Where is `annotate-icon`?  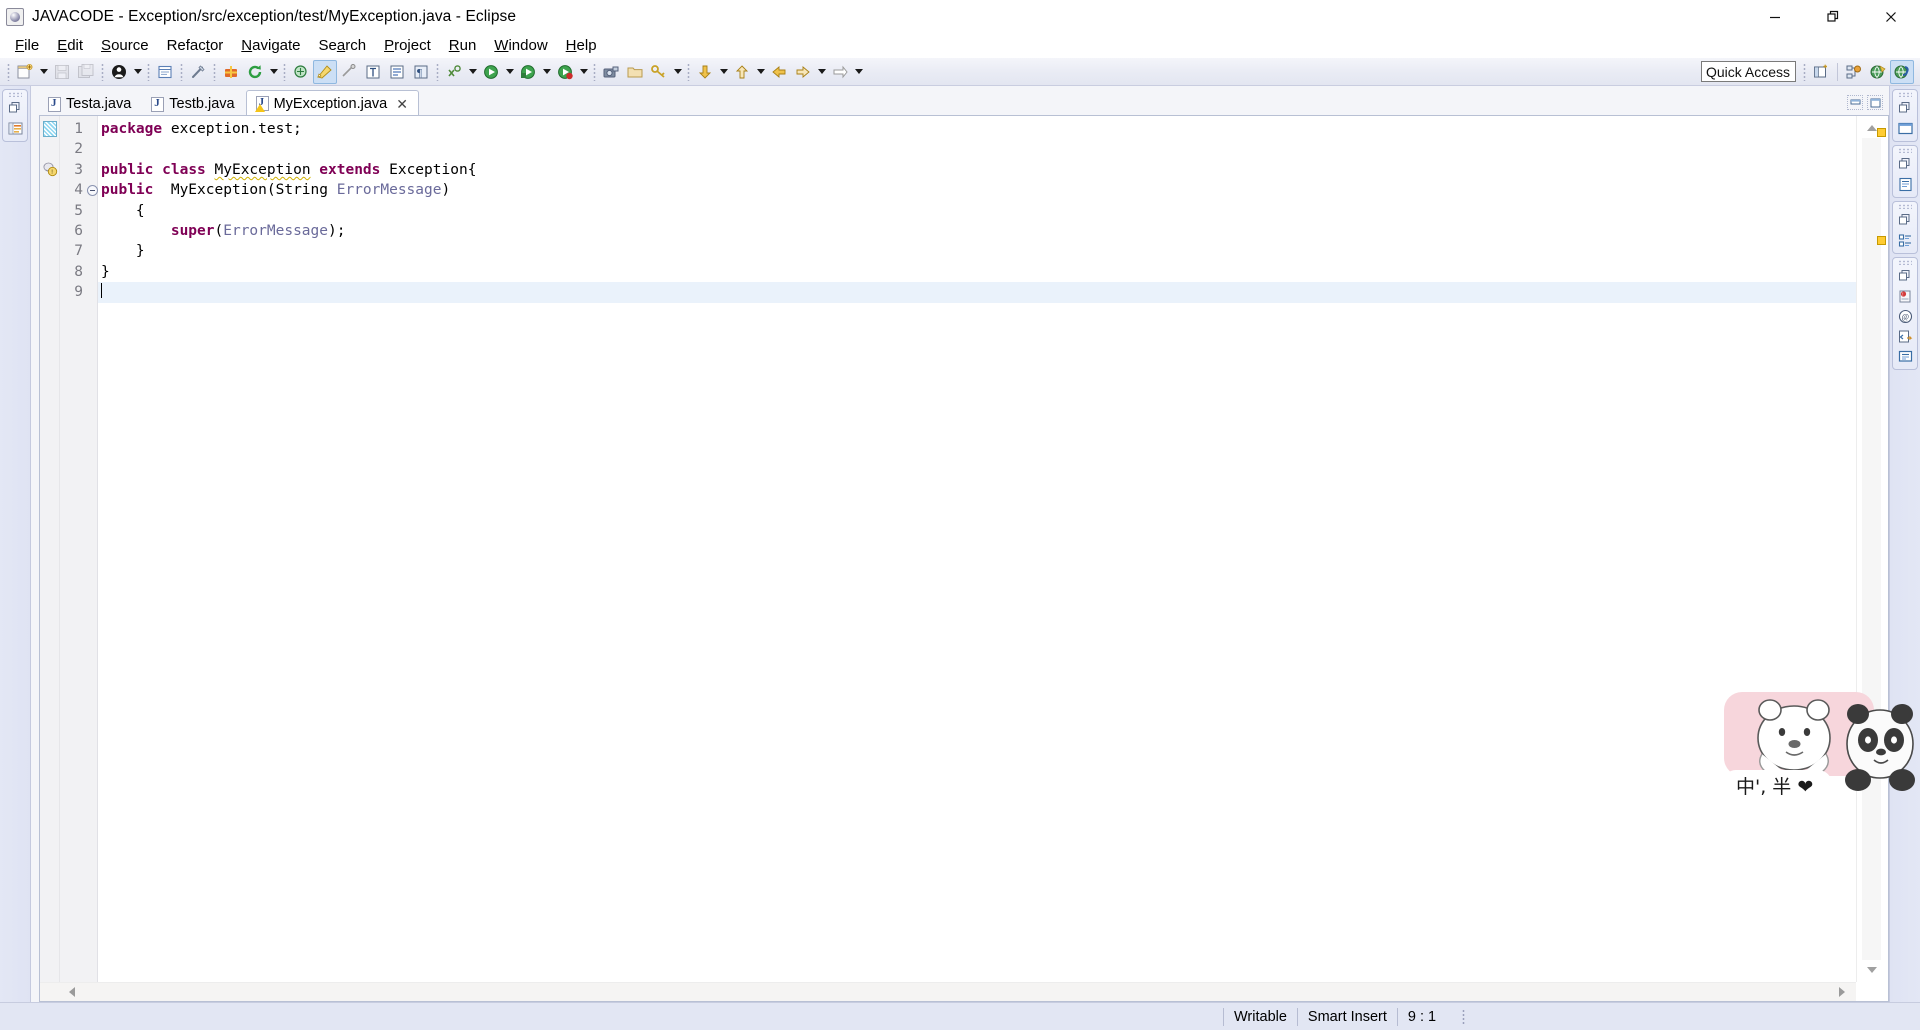 annotate-icon is located at coordinates (349, 72).